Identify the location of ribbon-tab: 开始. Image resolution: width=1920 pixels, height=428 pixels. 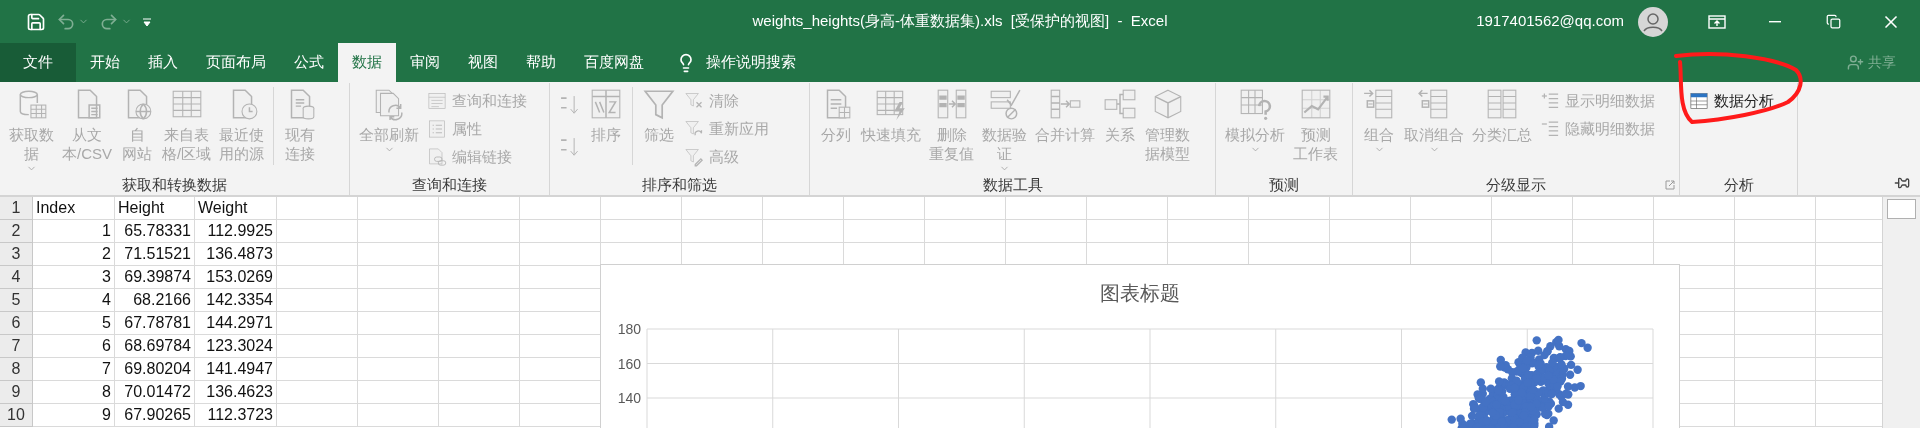
(105, 62).